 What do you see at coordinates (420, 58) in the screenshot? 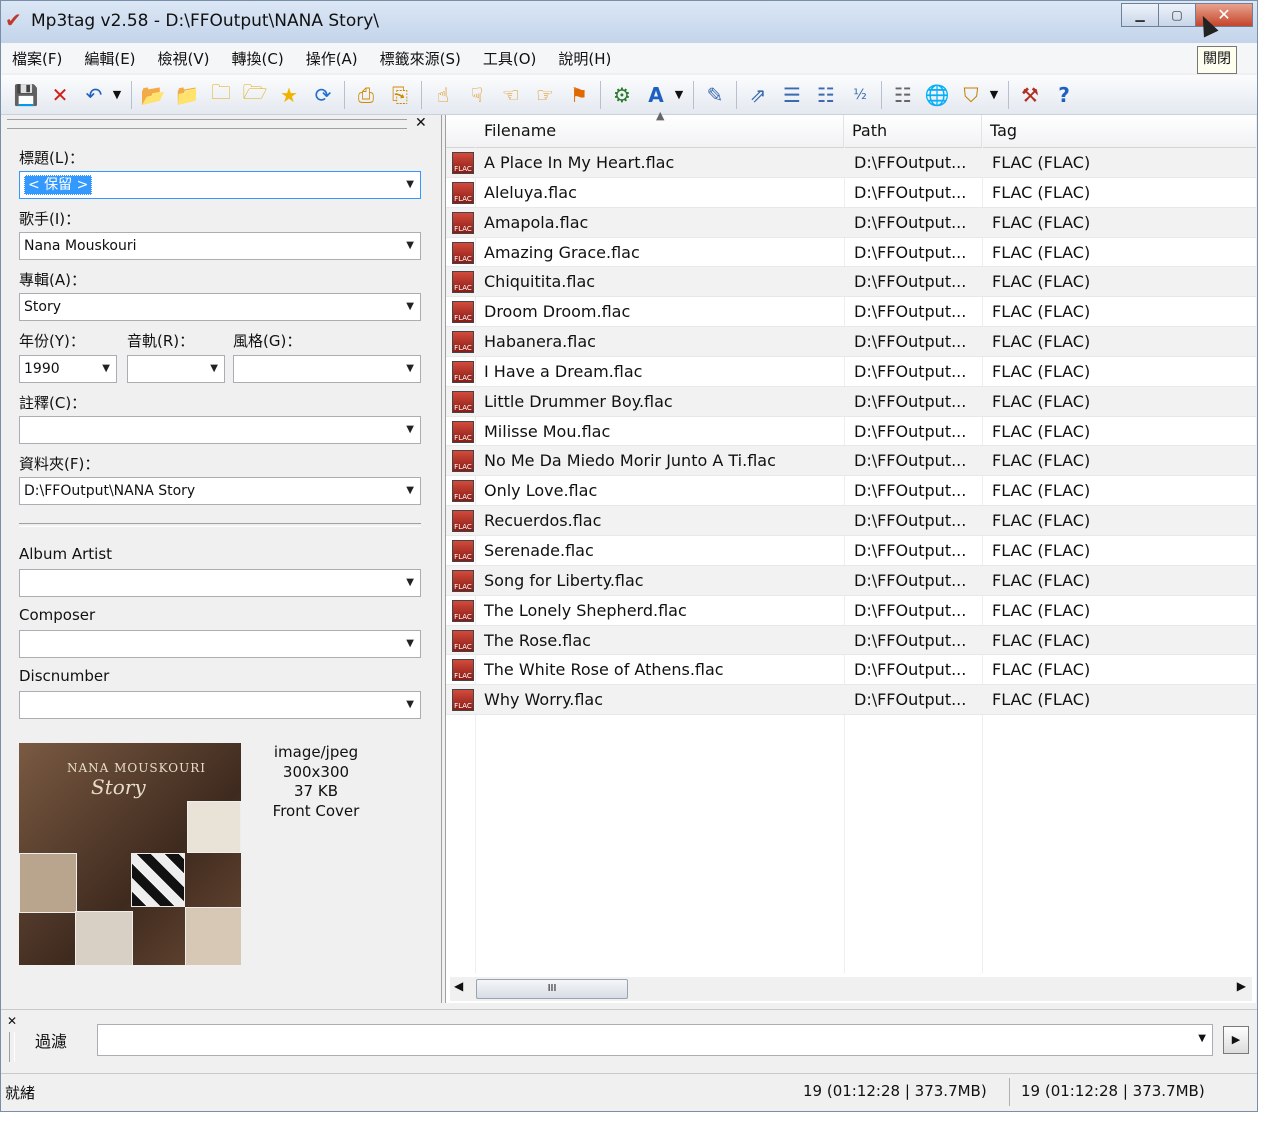
I see `menu-tag-sources: 標籤來源(S)` at bounding box center [420, 58].